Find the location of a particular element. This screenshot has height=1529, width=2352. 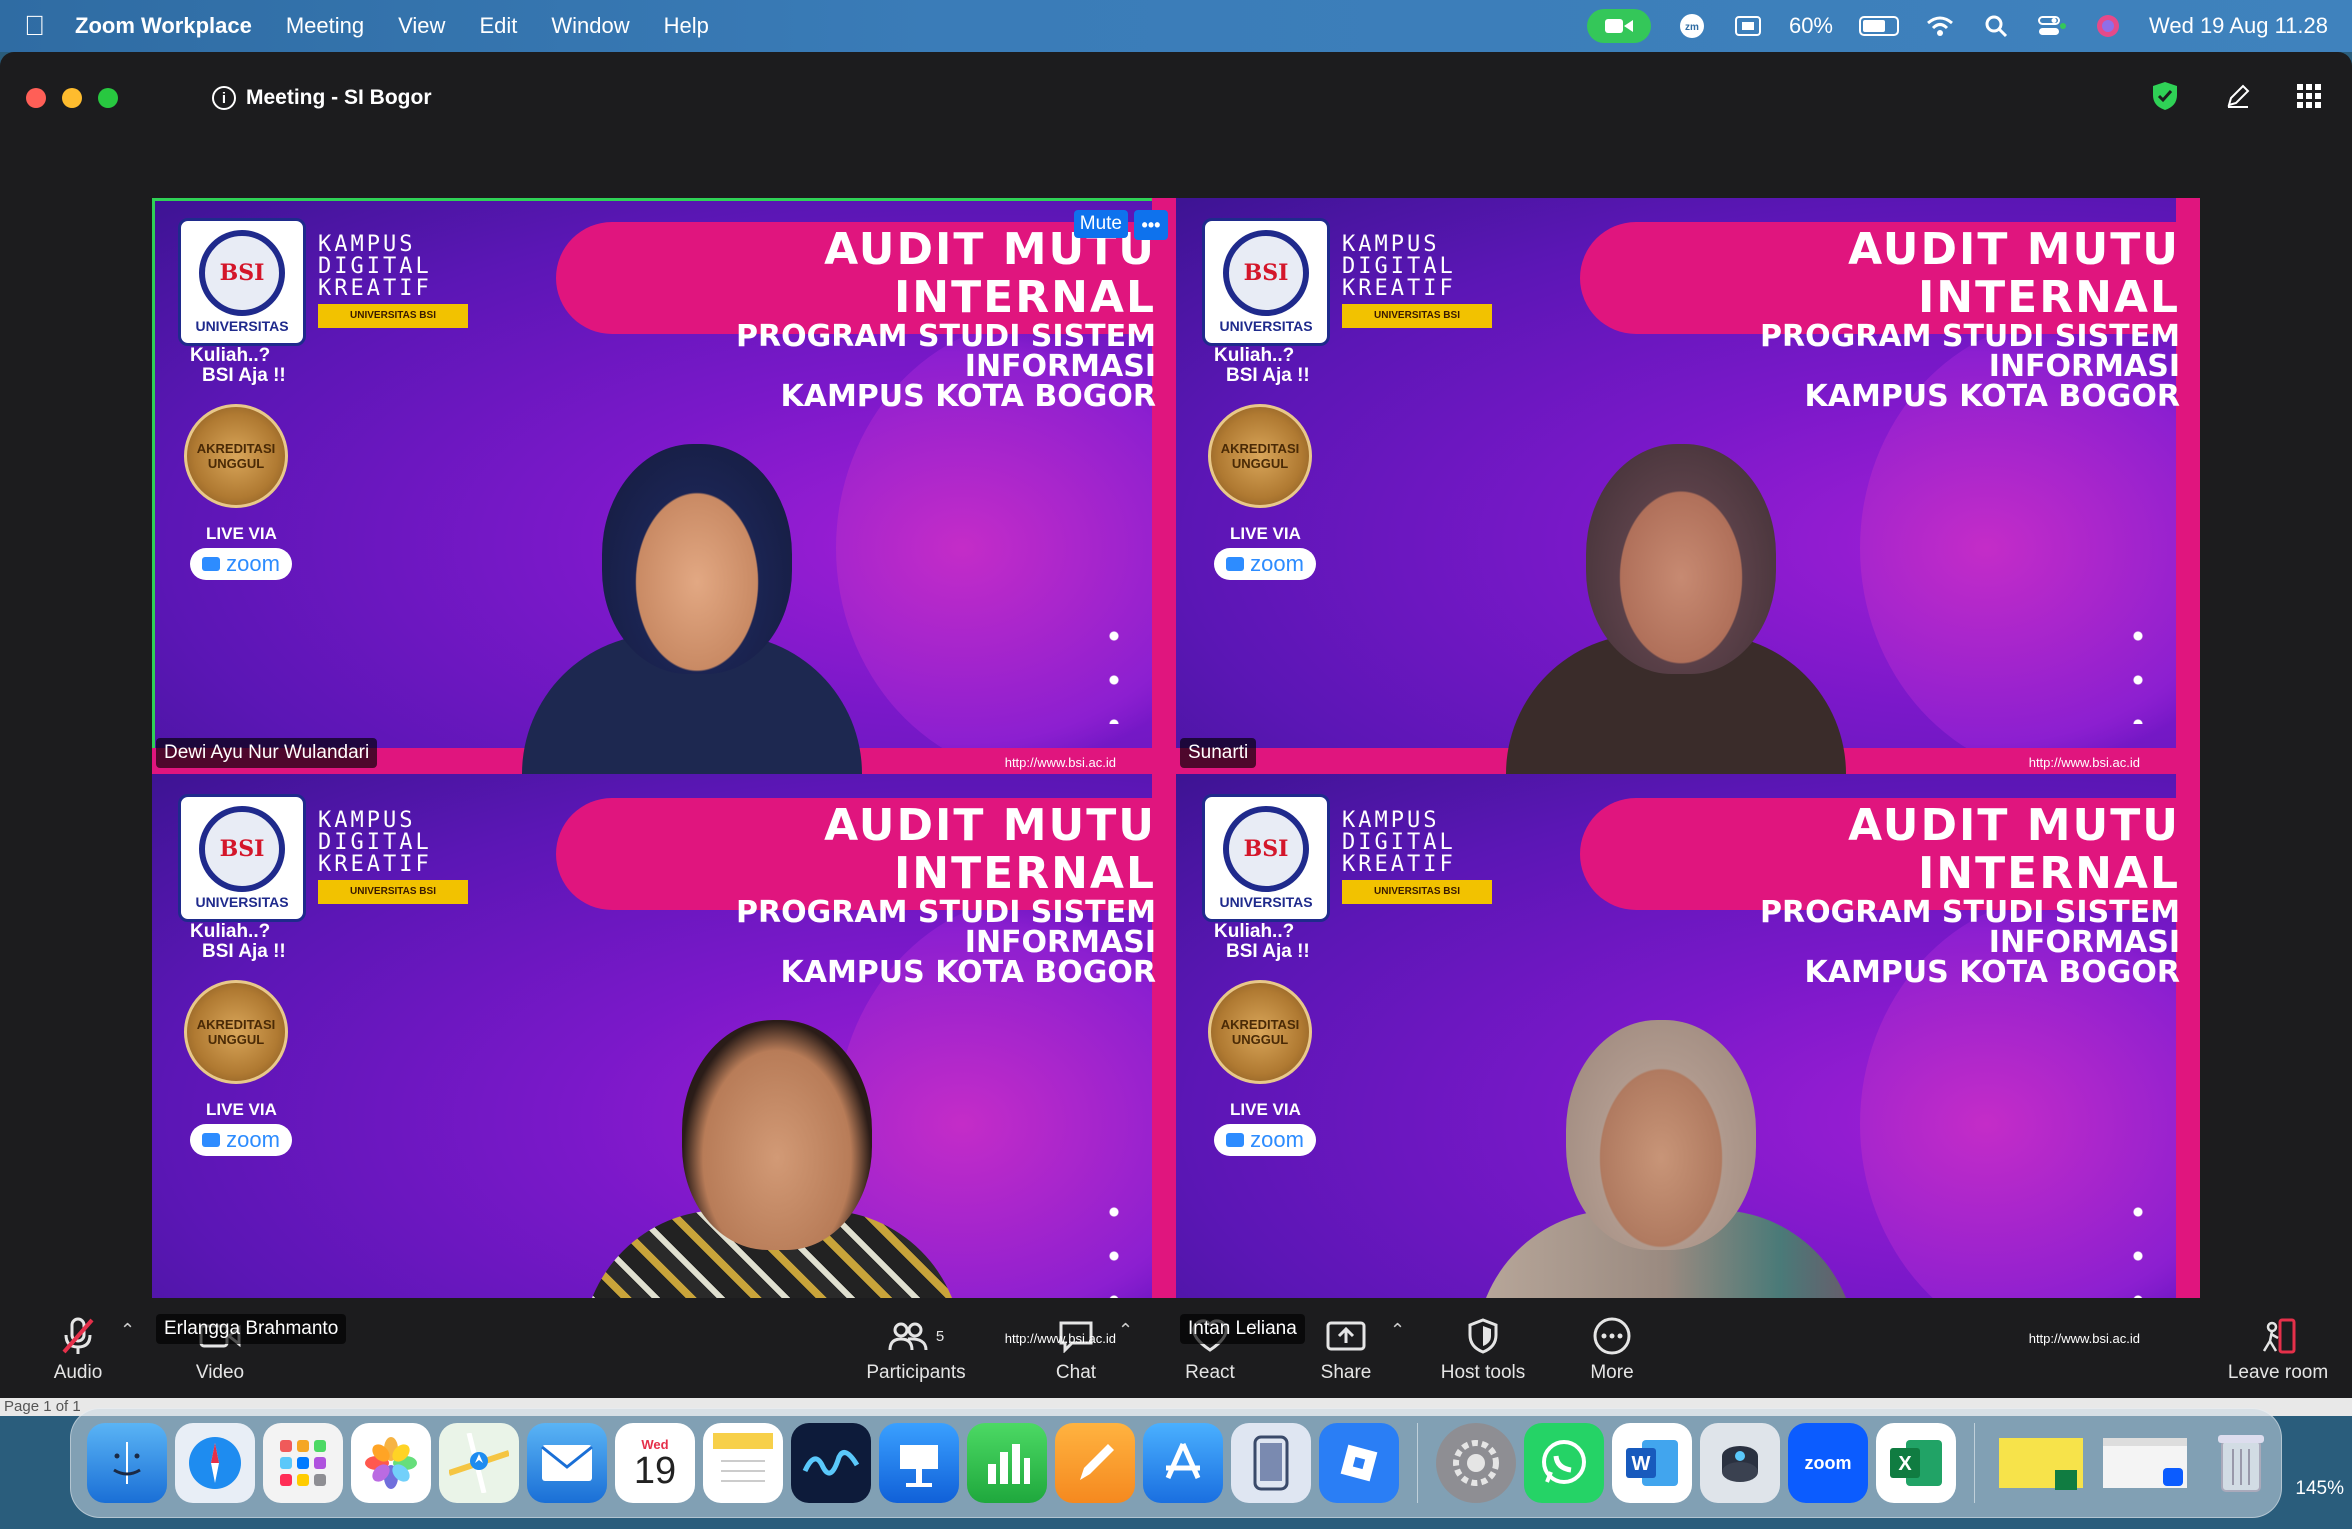

chat-button: Chat is located at coordinates (1076, 1350).